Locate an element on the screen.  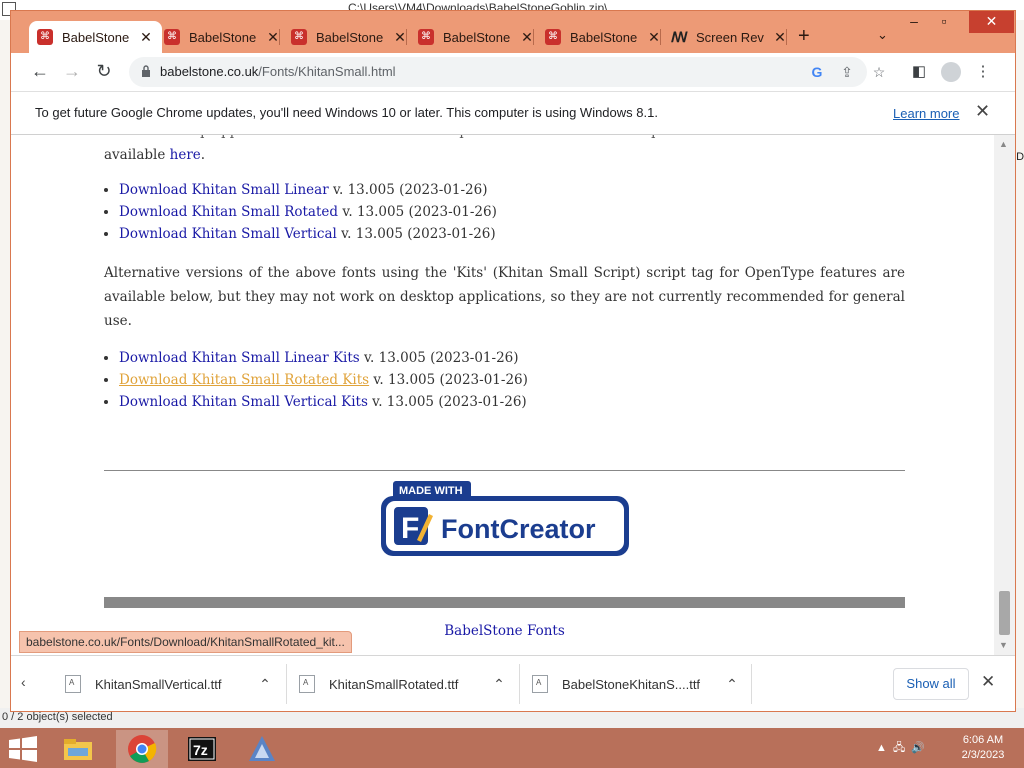
footer-bar is located at coordinates (504, 602).